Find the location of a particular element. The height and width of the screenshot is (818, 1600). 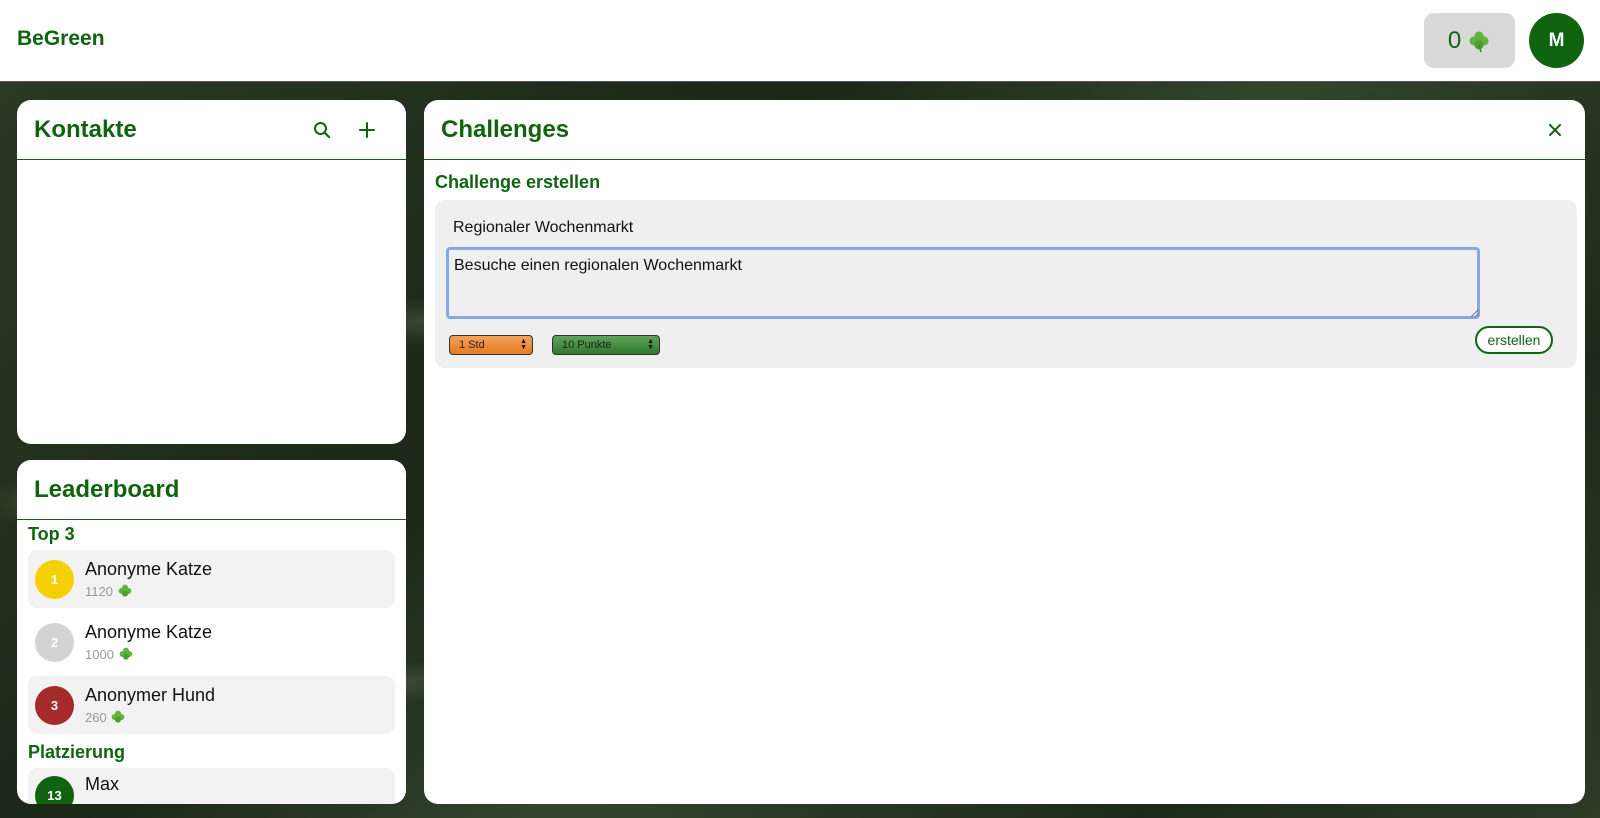

placement-heading: Platzierung is located at coordinates (77, 752).